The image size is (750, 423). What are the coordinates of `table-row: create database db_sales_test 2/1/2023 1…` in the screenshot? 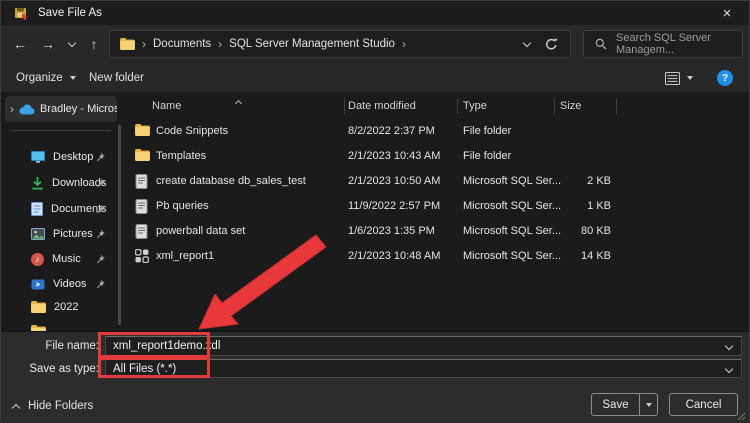 It's located at (433, 181).